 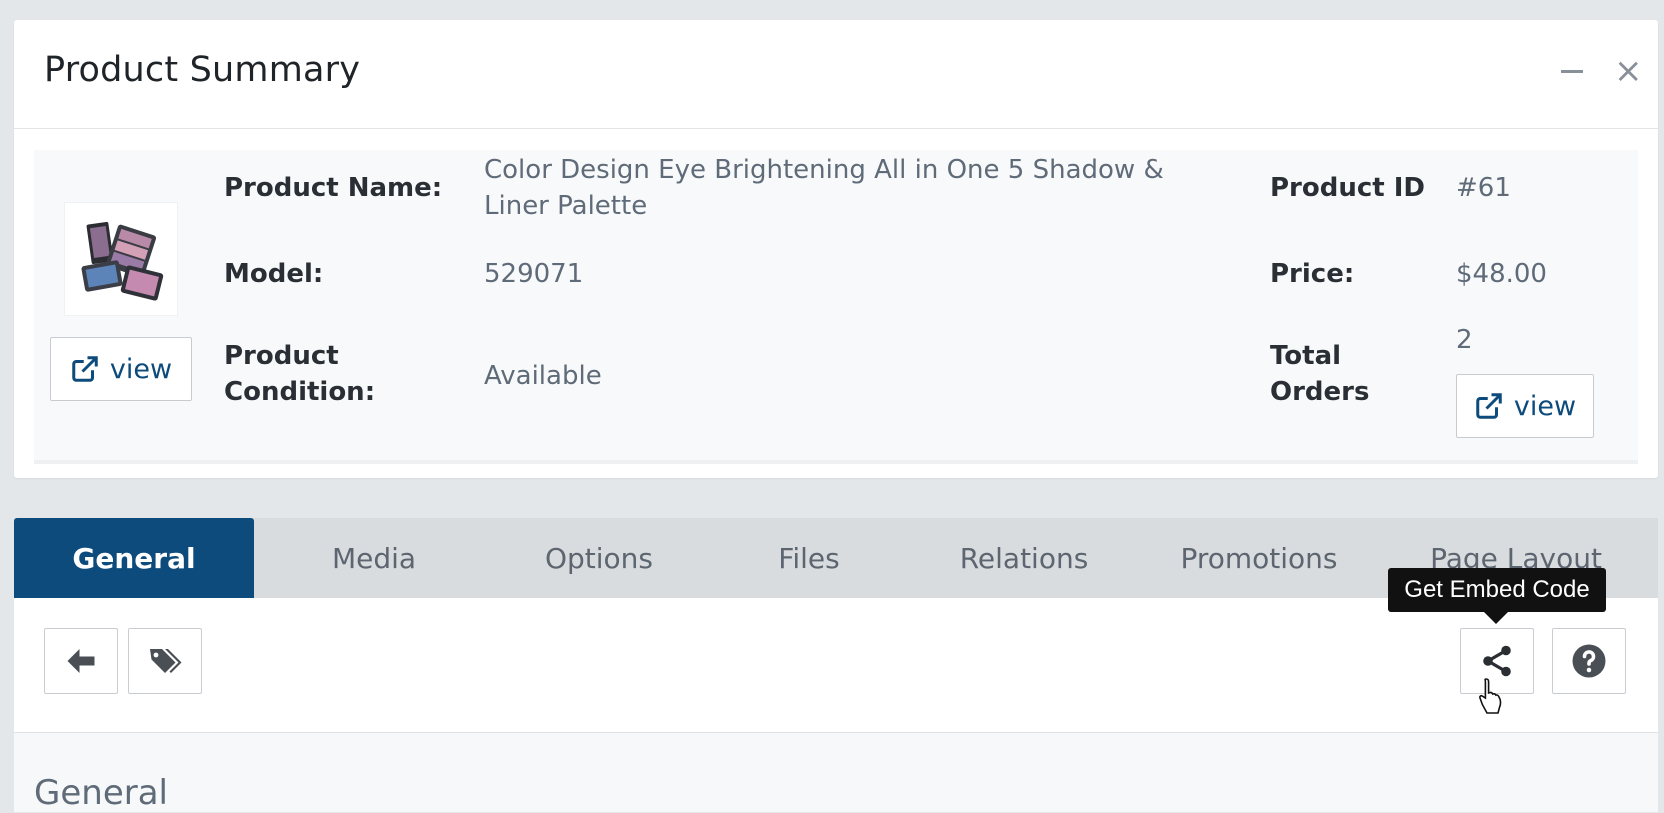 What do you see at coordinates (300, 374) in the screenshot?
I see `condition-label: Product Condition:` at bounding box center [300, 374].